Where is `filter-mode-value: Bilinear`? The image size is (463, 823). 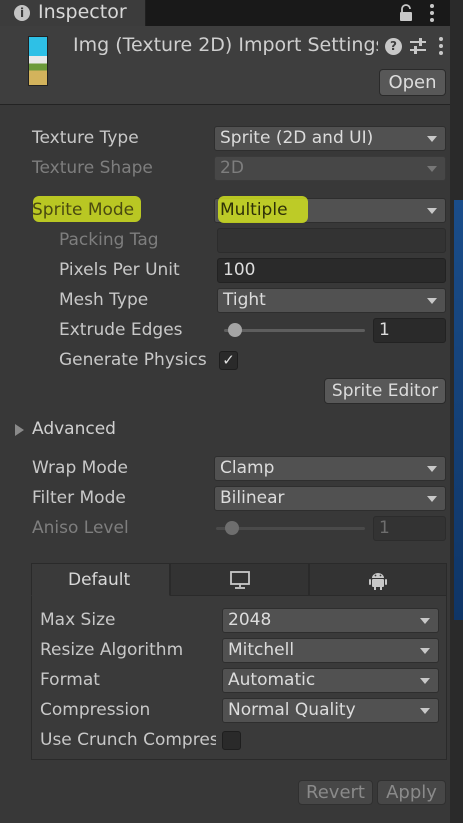
filter-mode-value: Bilinear is located at coordinates (252, 498).